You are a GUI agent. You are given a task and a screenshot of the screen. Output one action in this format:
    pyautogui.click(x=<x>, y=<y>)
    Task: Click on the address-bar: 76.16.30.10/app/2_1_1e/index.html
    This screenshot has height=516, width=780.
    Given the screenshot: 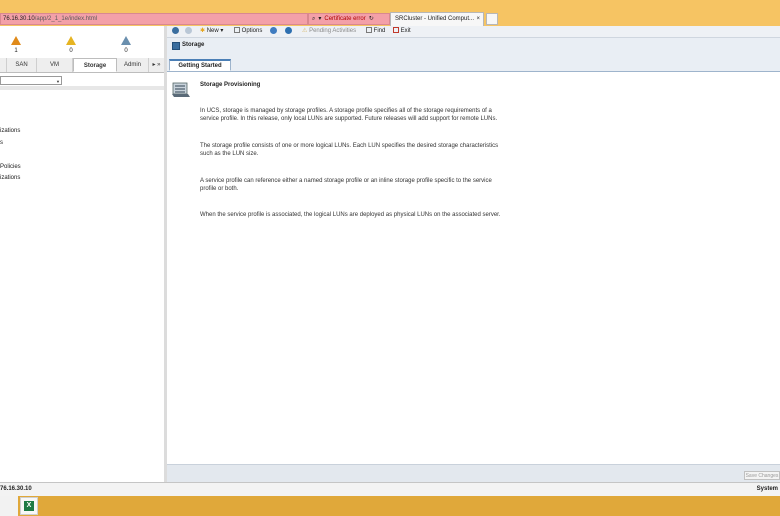 What is the action you would take?
    pyautogui.click(x=154, y=19)
    